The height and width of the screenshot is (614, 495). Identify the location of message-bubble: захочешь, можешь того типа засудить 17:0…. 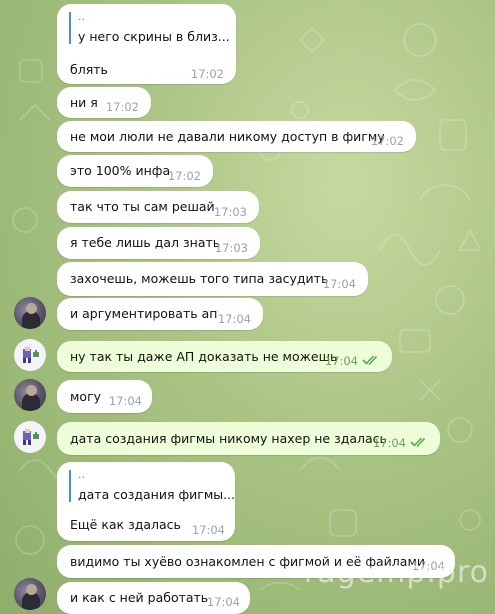
(212, 279).